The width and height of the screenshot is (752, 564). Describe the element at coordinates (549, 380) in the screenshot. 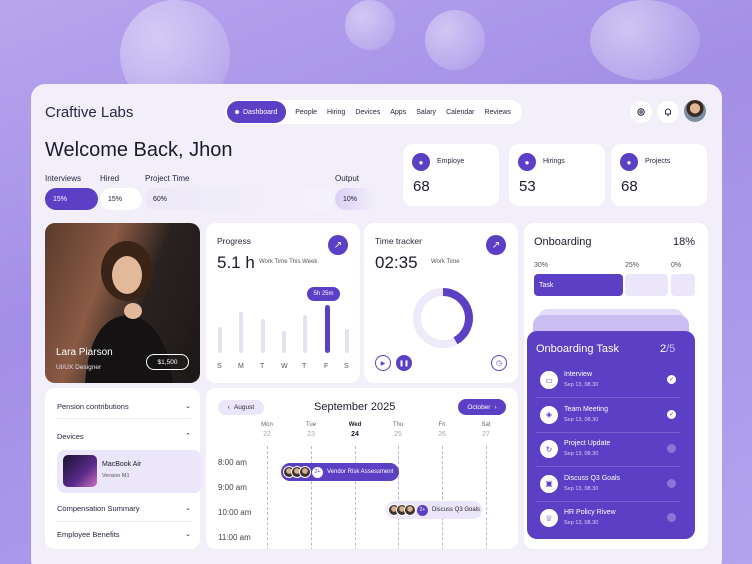

I see `monitor-icon: ▭` at that location.